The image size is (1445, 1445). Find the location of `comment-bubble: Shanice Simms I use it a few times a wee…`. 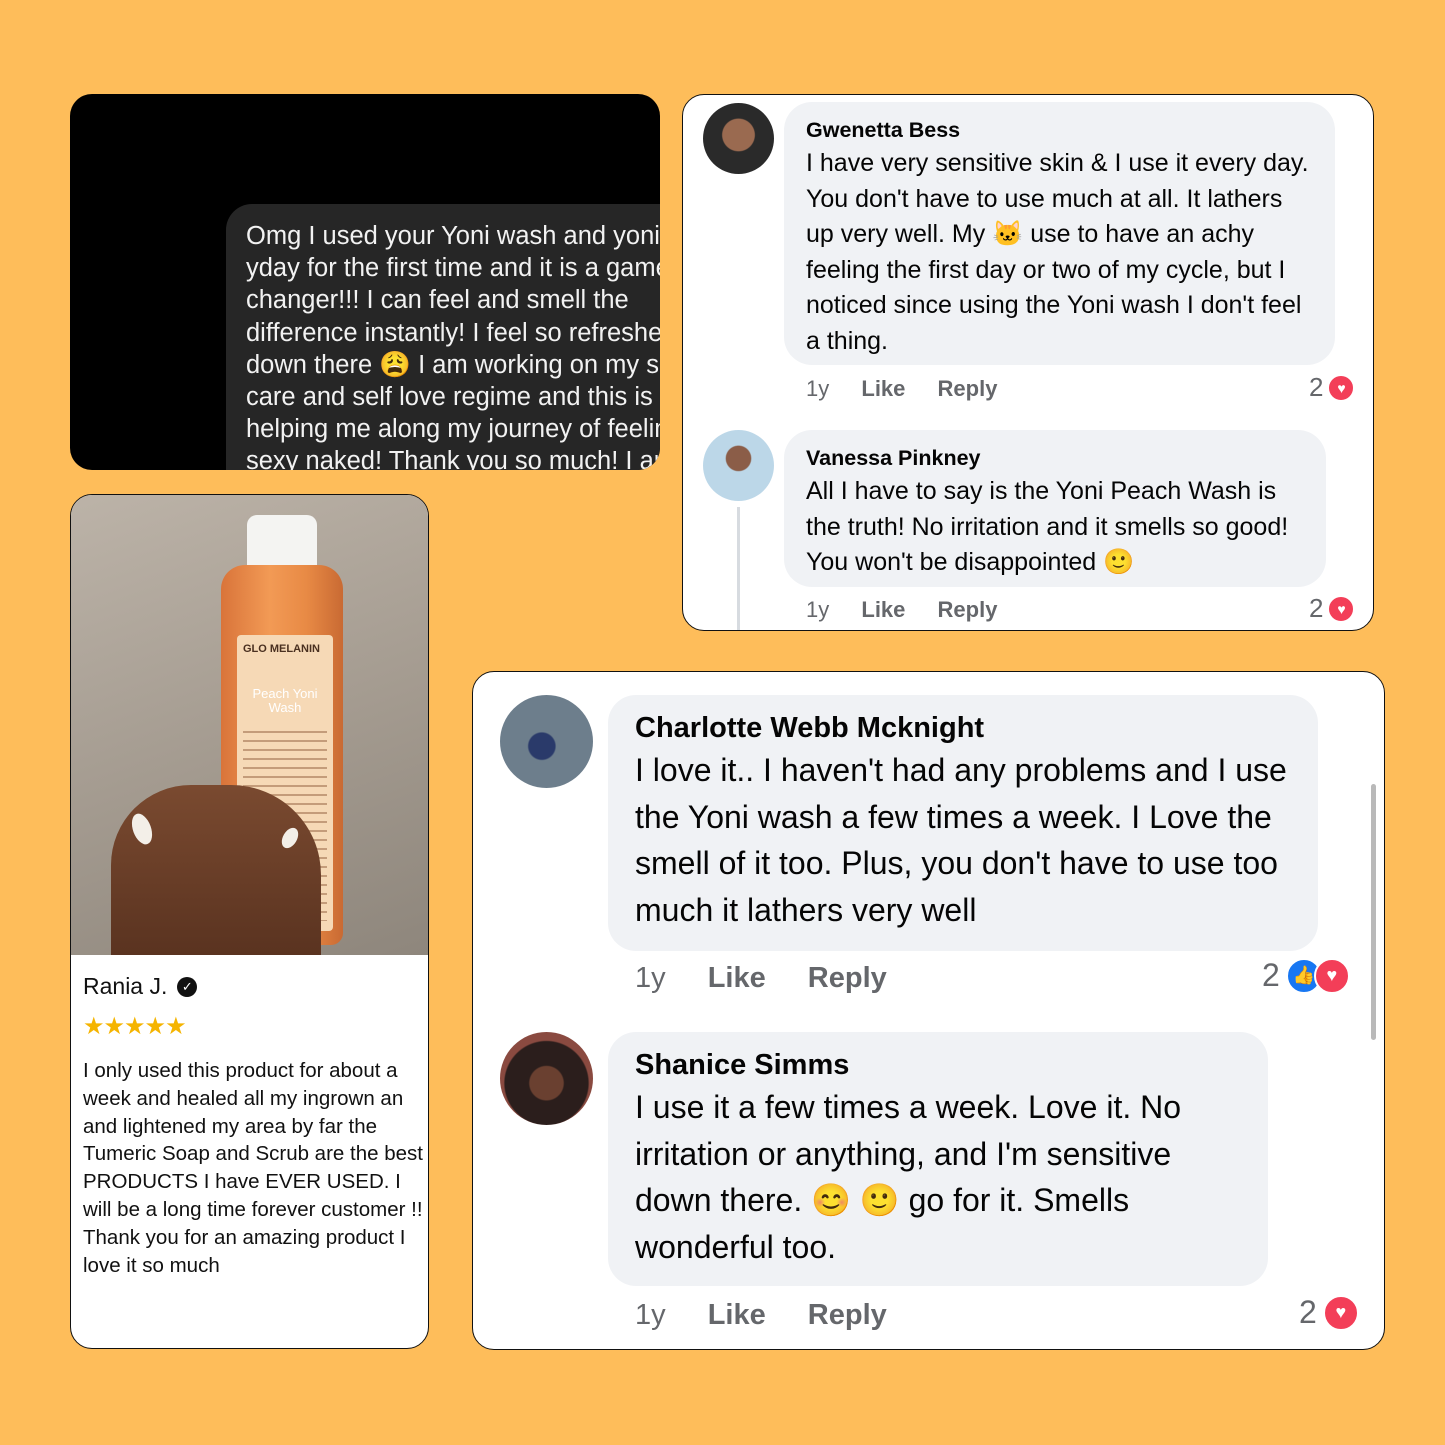

comment-bubble: Shanice Simms I use it a few times a wee… is located at coordinates (938, 1159).